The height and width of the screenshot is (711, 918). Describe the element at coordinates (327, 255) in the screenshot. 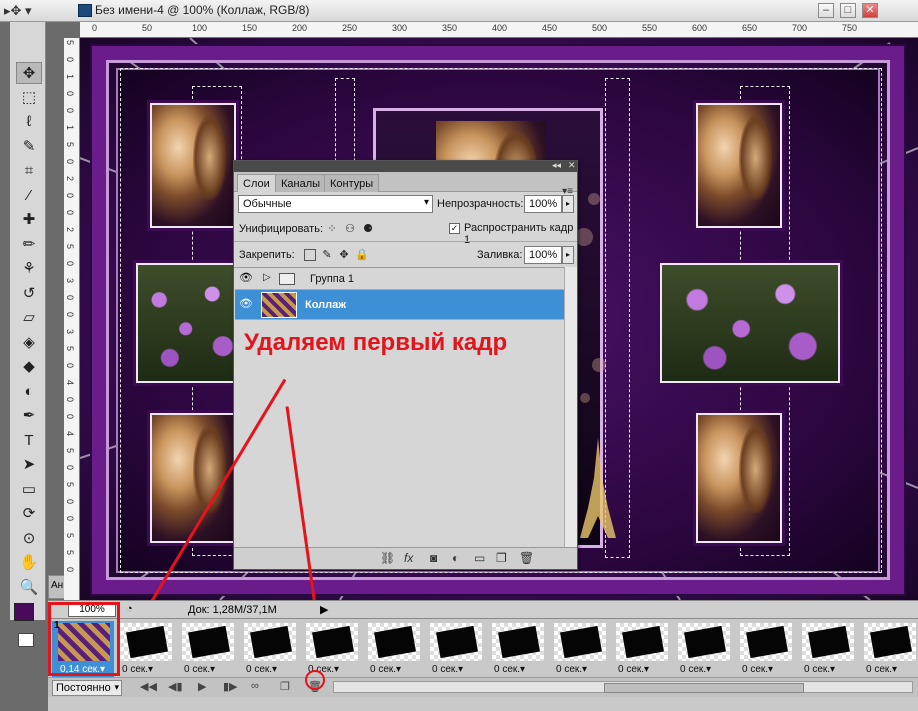

I see `lock-image-icon: ✎` at that location.